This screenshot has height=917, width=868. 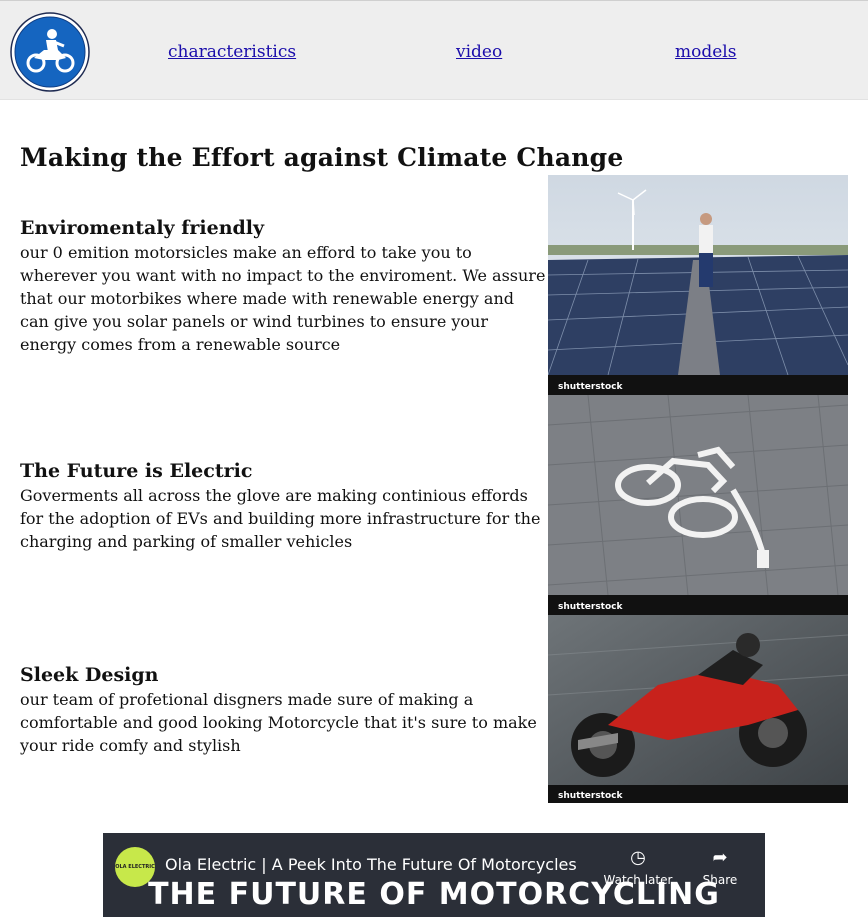 I want to click on electric-bike-parking-image: shutterstock, so click(x=698, y=505).